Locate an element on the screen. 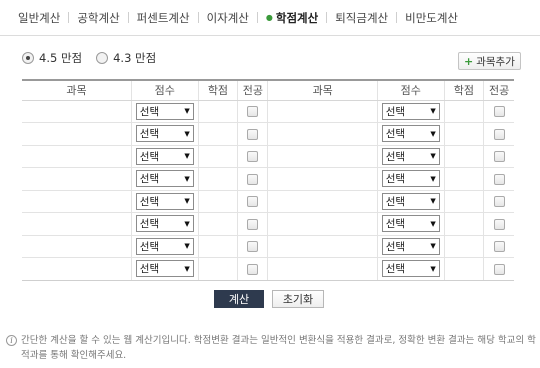  tab-interest: 이자계산 is located at coordinates (228, 18).